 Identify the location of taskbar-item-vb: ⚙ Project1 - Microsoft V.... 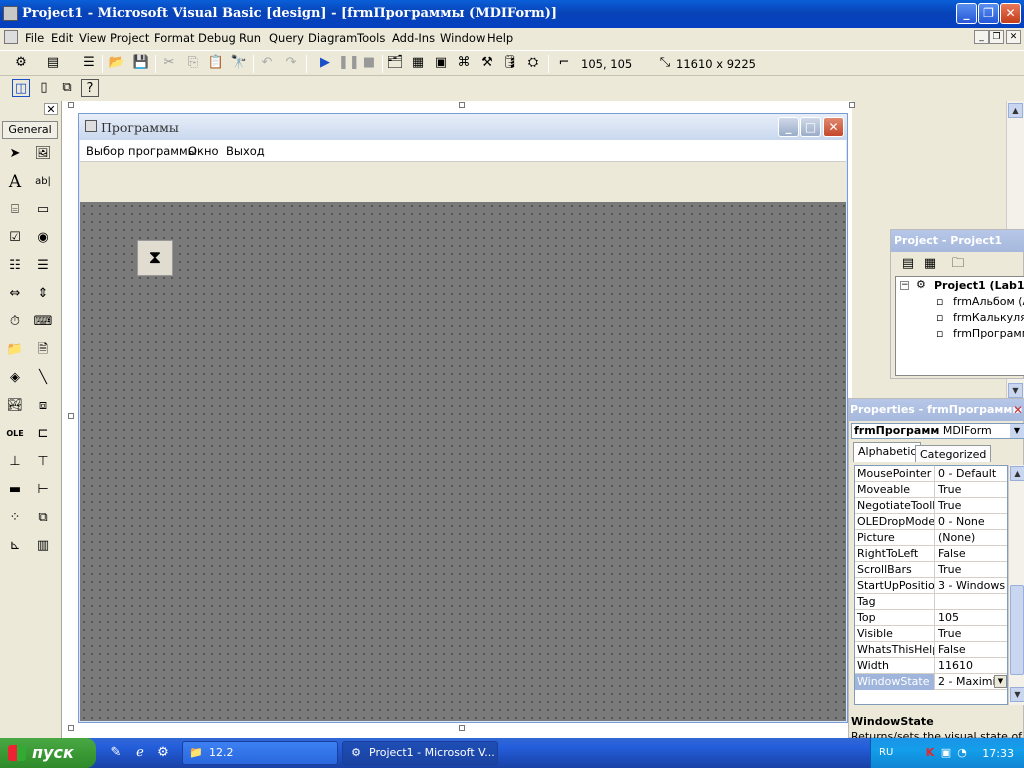
(420, 753).